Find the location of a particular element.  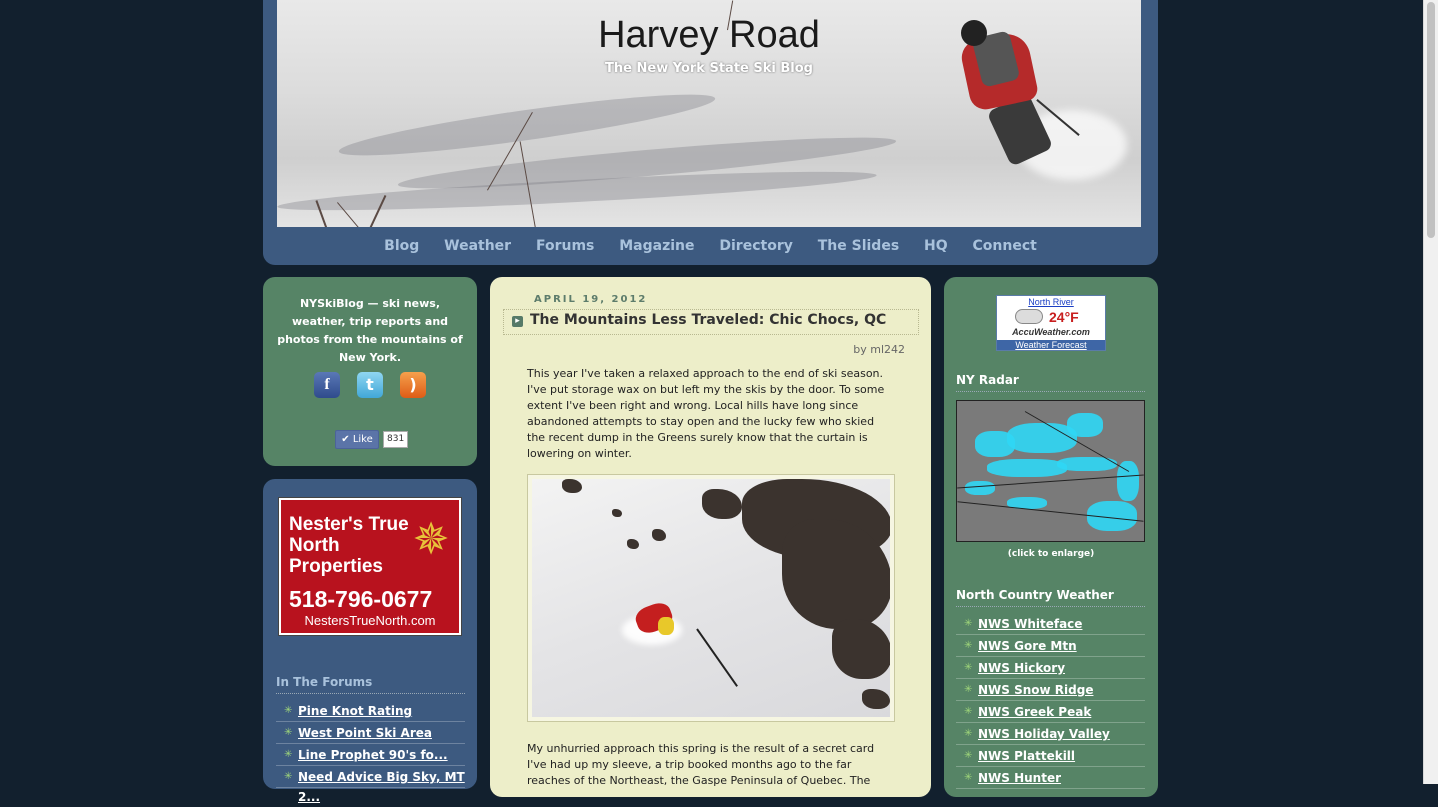

nws-link: NWS Gore Mtn is located at coordinates (1027, 646).